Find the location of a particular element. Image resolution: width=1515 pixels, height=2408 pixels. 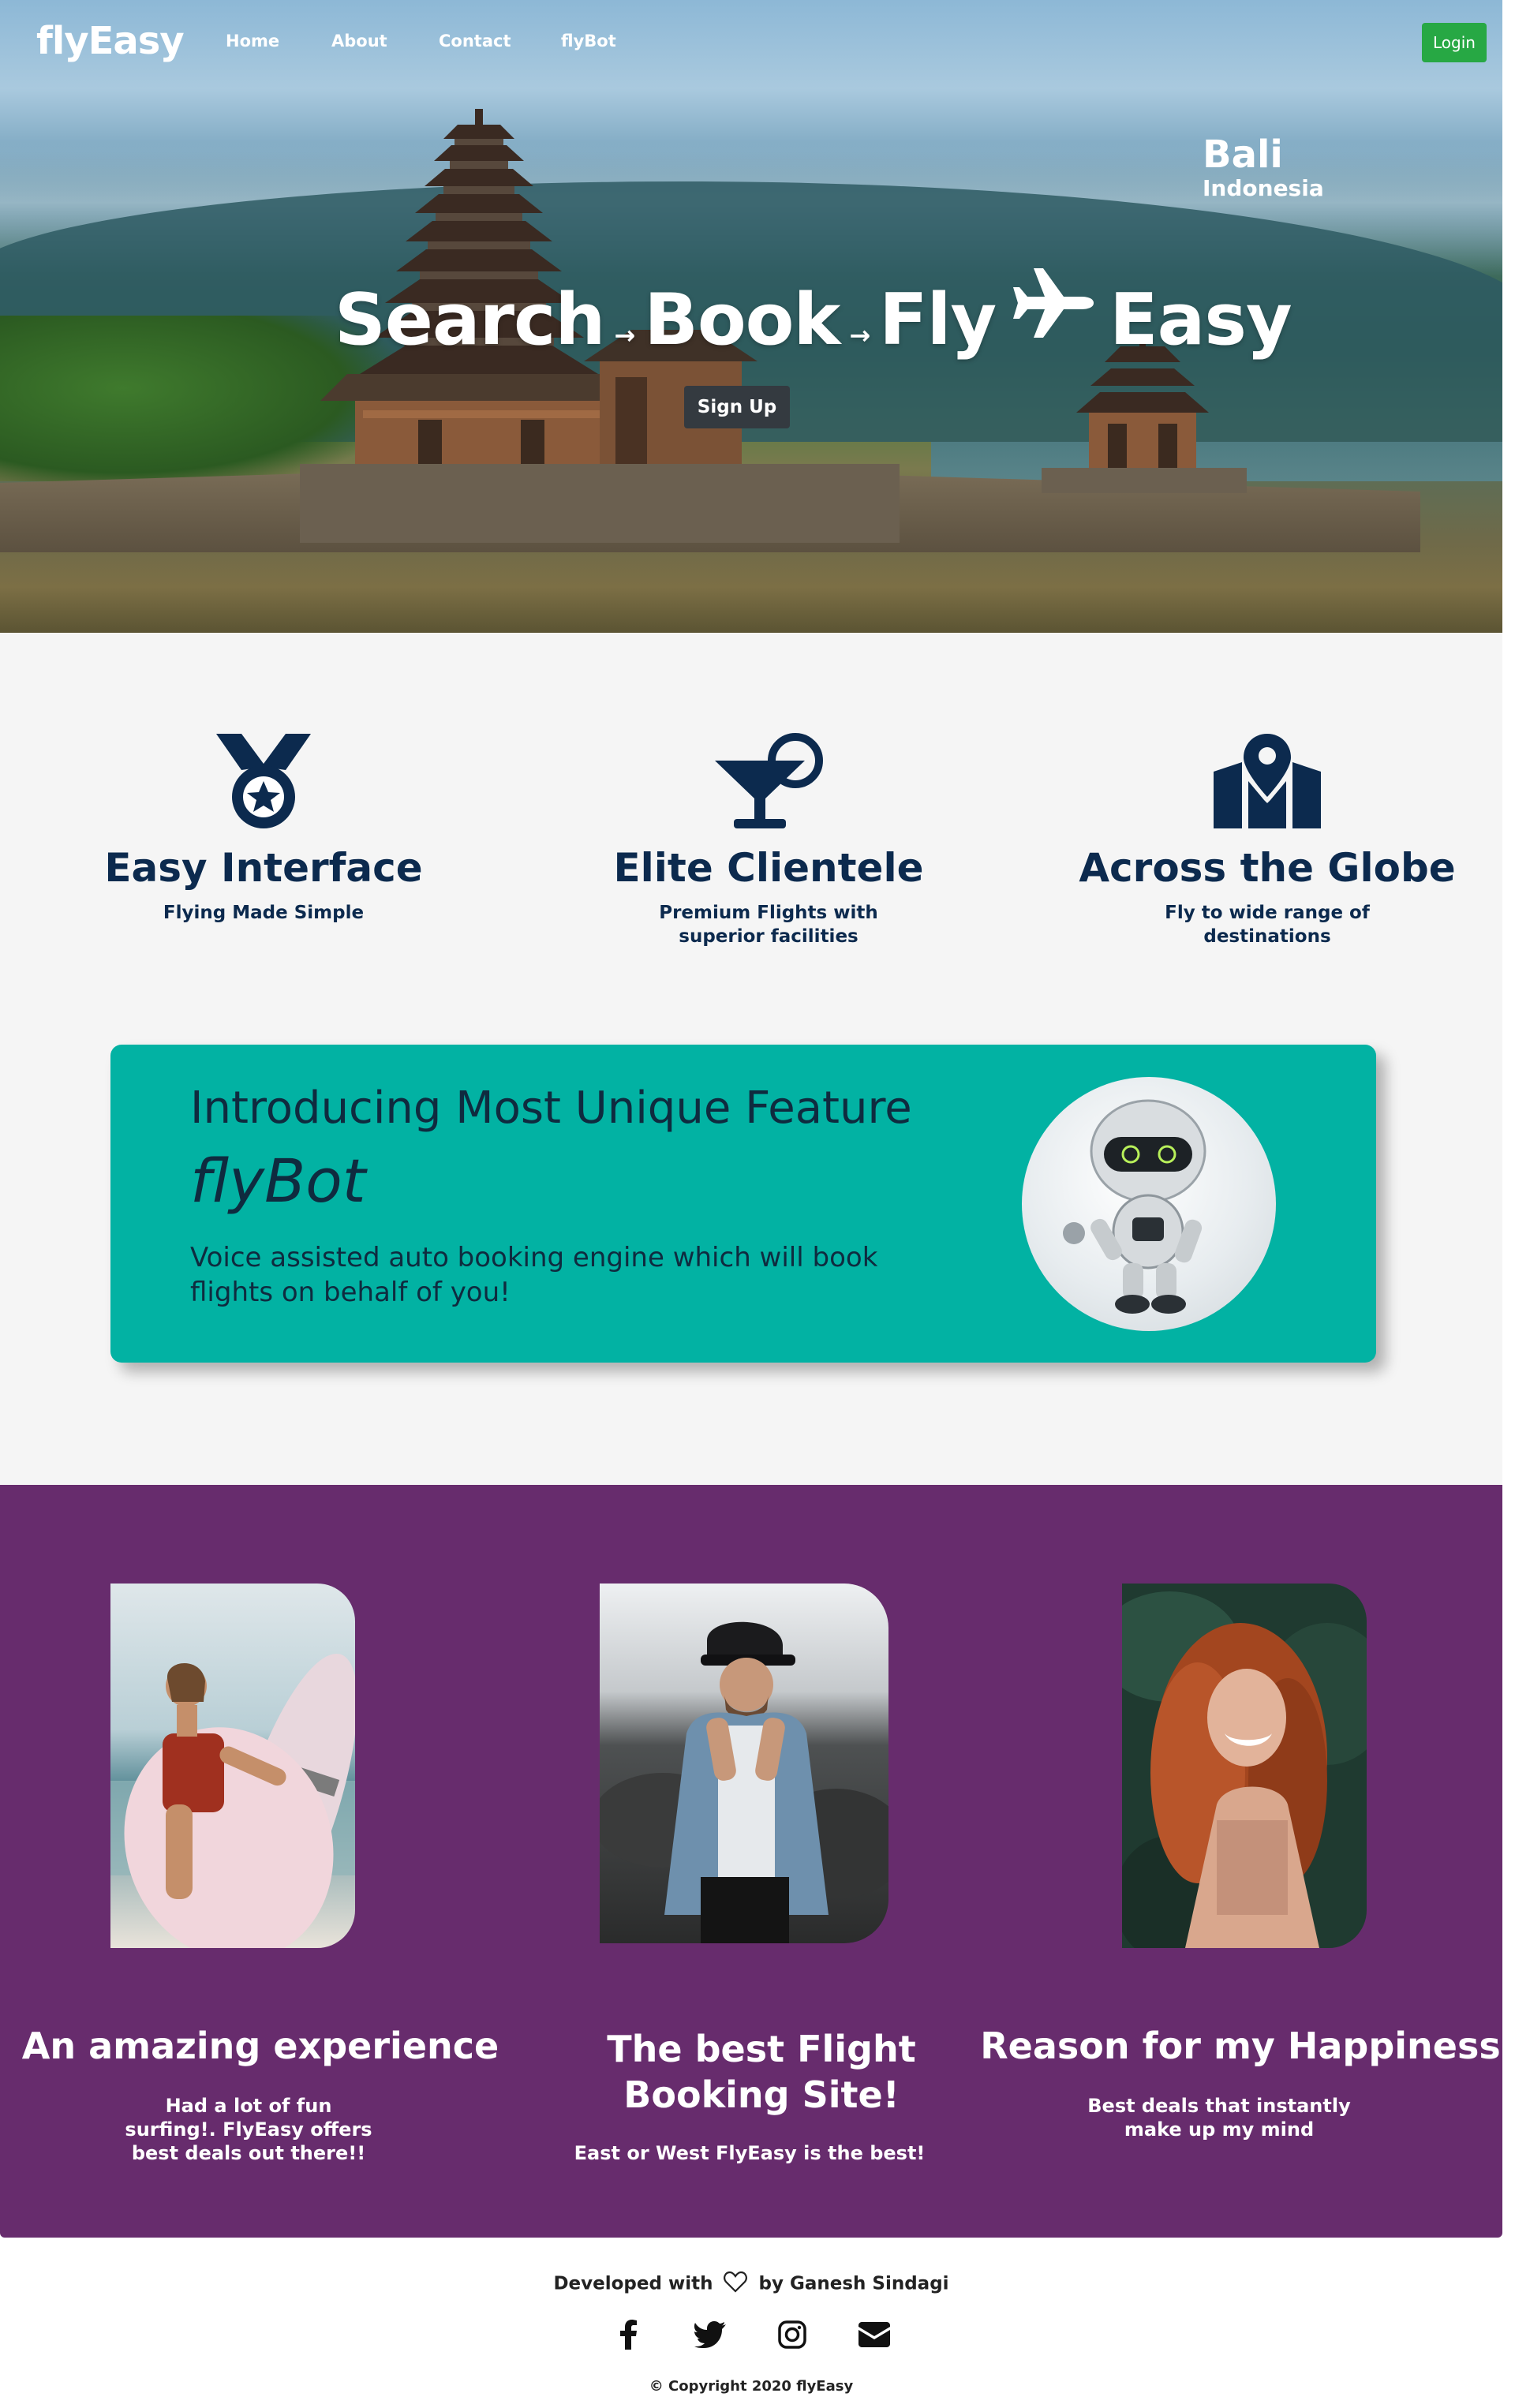

instagram-icon is located at coordinates (792, 2334).